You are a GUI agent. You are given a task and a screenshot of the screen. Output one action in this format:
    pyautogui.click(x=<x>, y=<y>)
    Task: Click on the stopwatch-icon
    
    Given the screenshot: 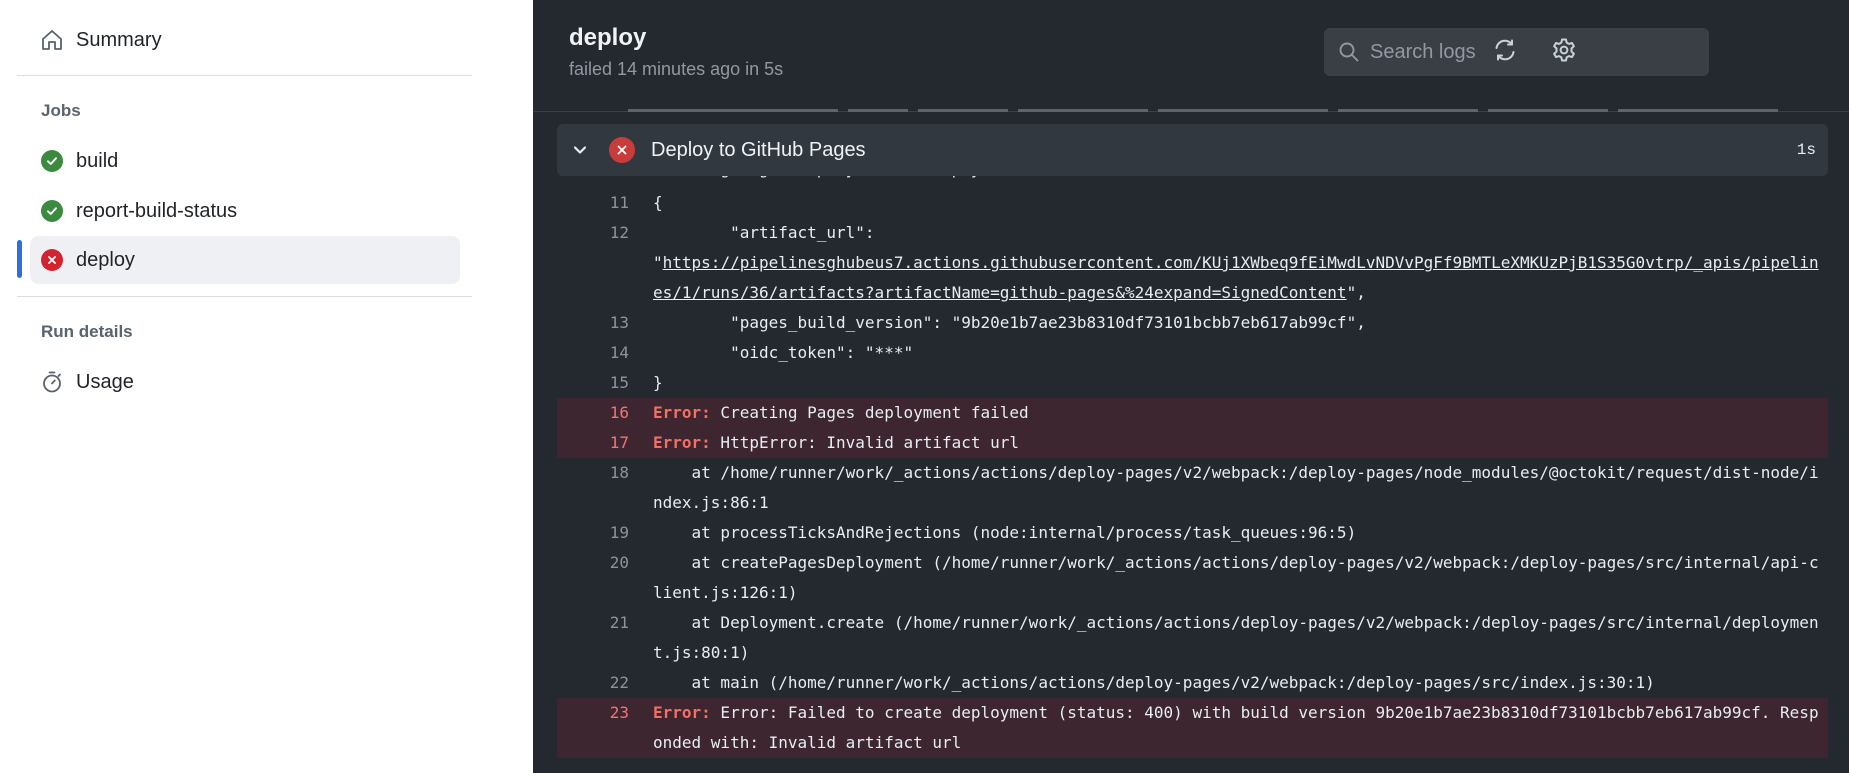 What is the action you would take?
    pyautogui.click(x=52, y=382)
    